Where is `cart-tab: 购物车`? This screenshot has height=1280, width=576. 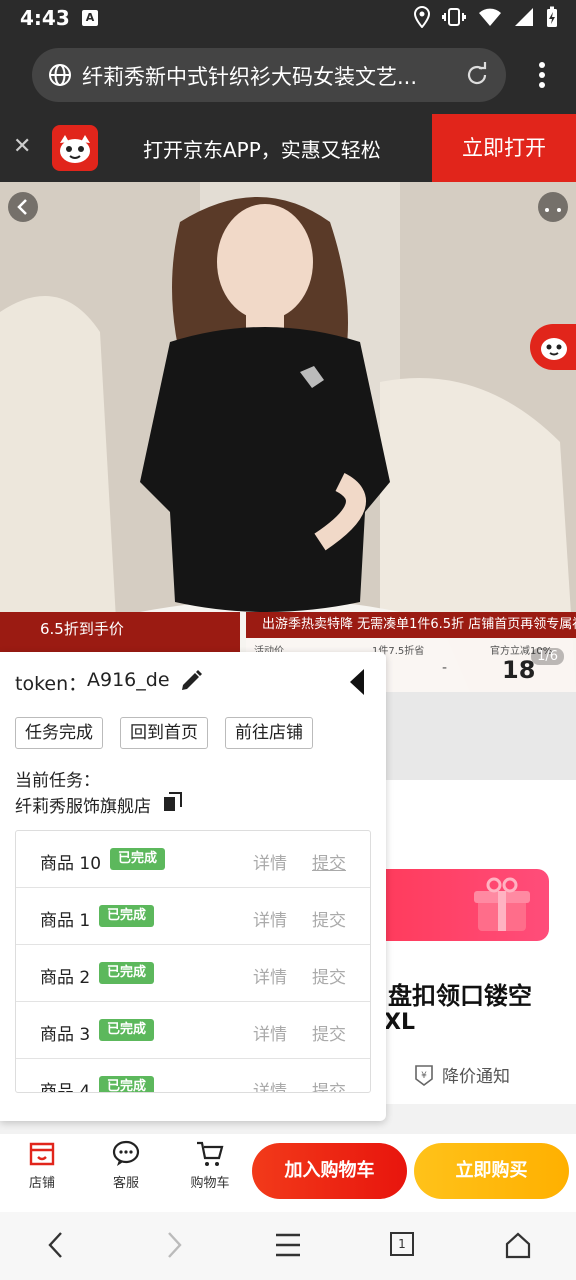
cart-tab: 购物车 is located at coordinates (210, 1165).